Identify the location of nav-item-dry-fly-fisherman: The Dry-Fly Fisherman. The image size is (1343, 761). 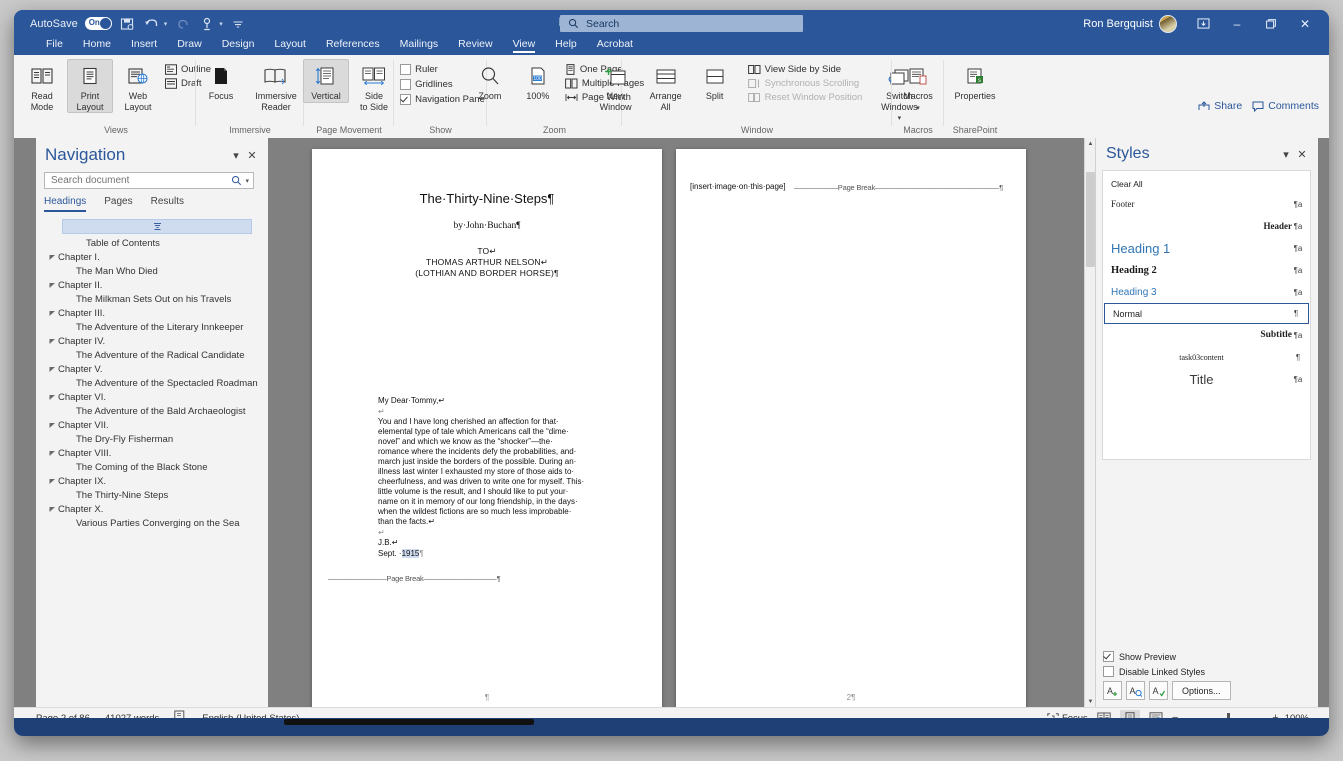
(152, 439).